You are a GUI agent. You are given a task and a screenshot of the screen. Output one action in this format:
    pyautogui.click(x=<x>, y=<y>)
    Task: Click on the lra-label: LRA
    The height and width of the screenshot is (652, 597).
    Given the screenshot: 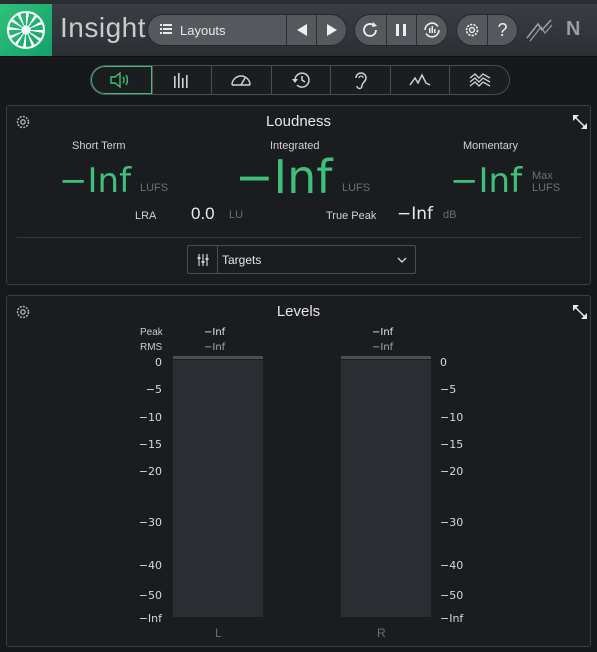 What is the action you would take?
    pyautogui.click(x=146, y=216)
    